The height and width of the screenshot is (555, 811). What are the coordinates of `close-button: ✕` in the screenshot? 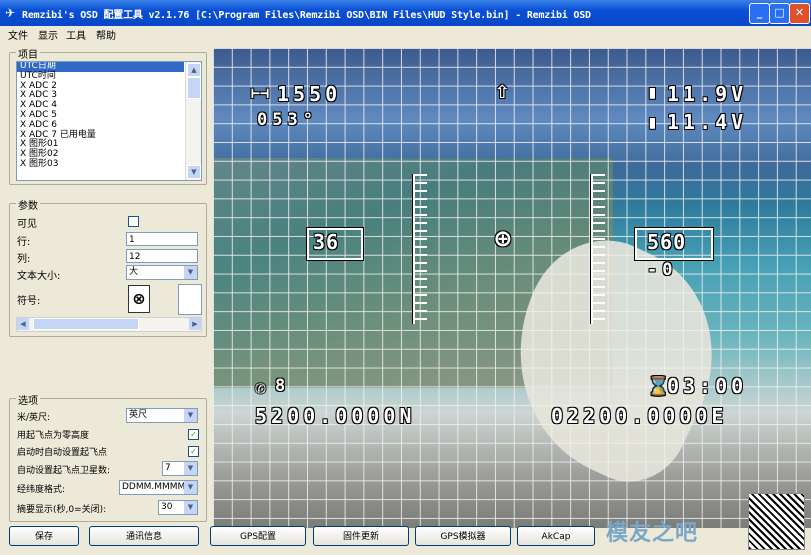 It's located at (799, 13).